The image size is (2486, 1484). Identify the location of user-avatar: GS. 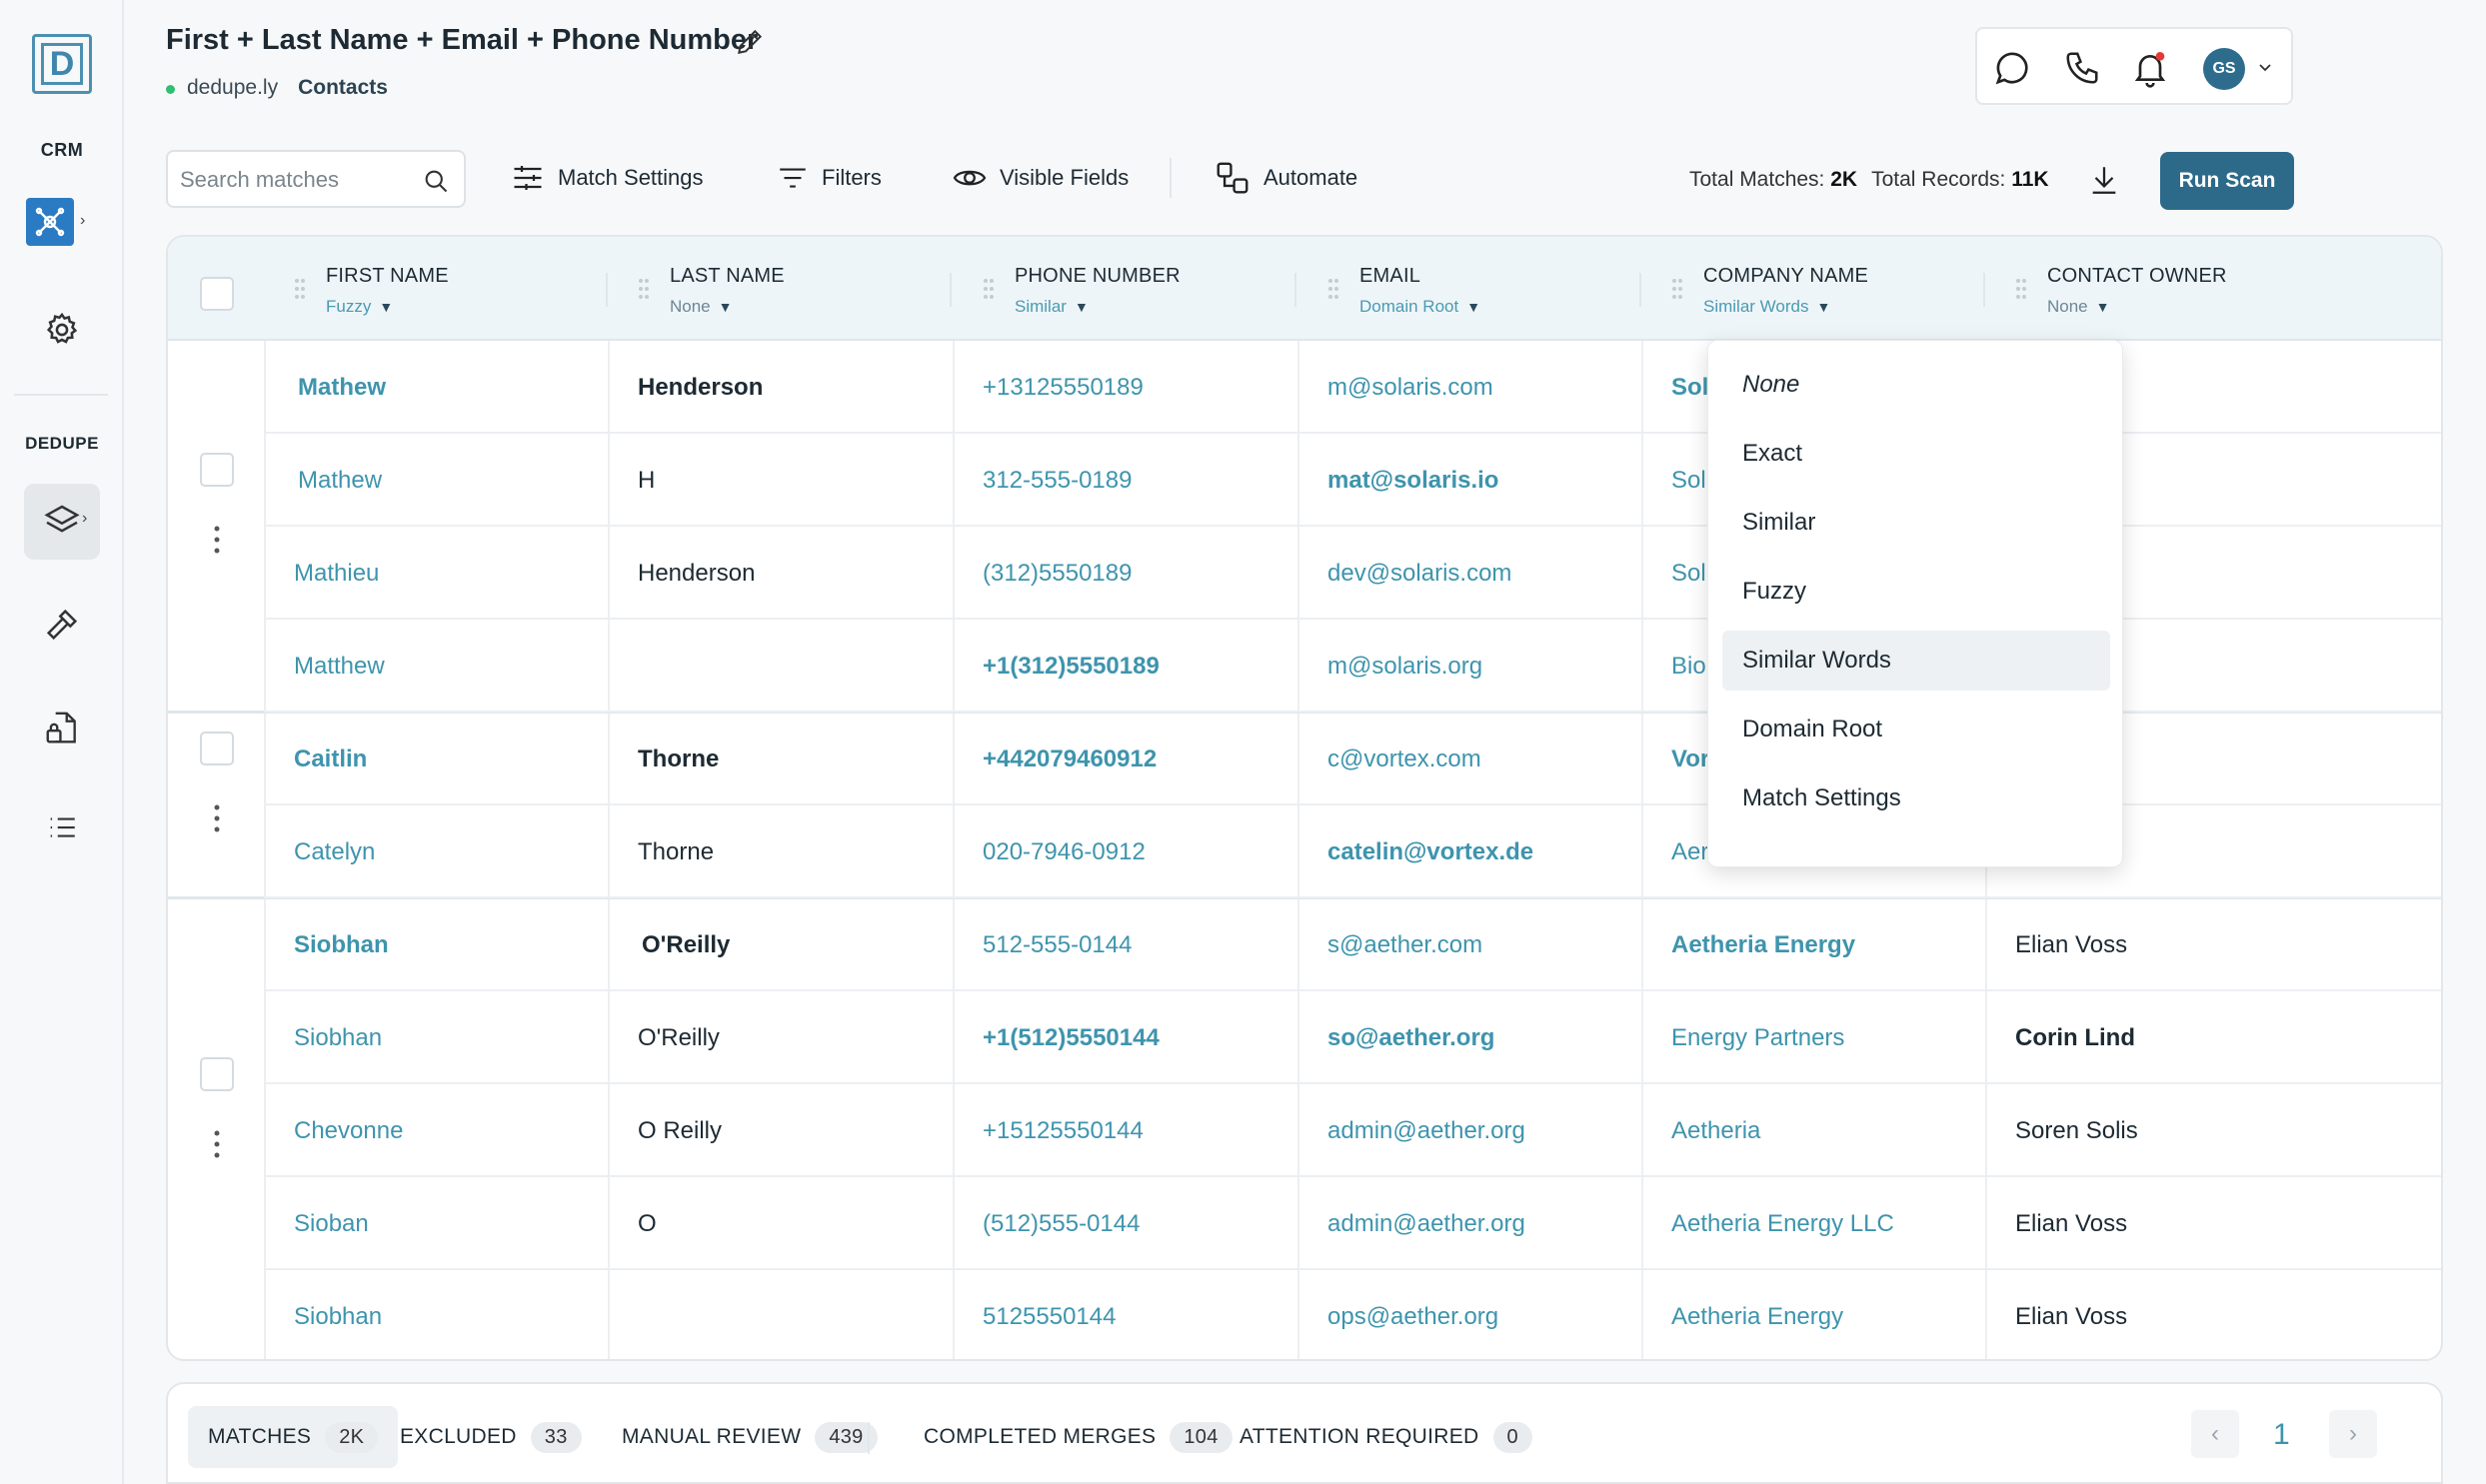
(2224, 69).